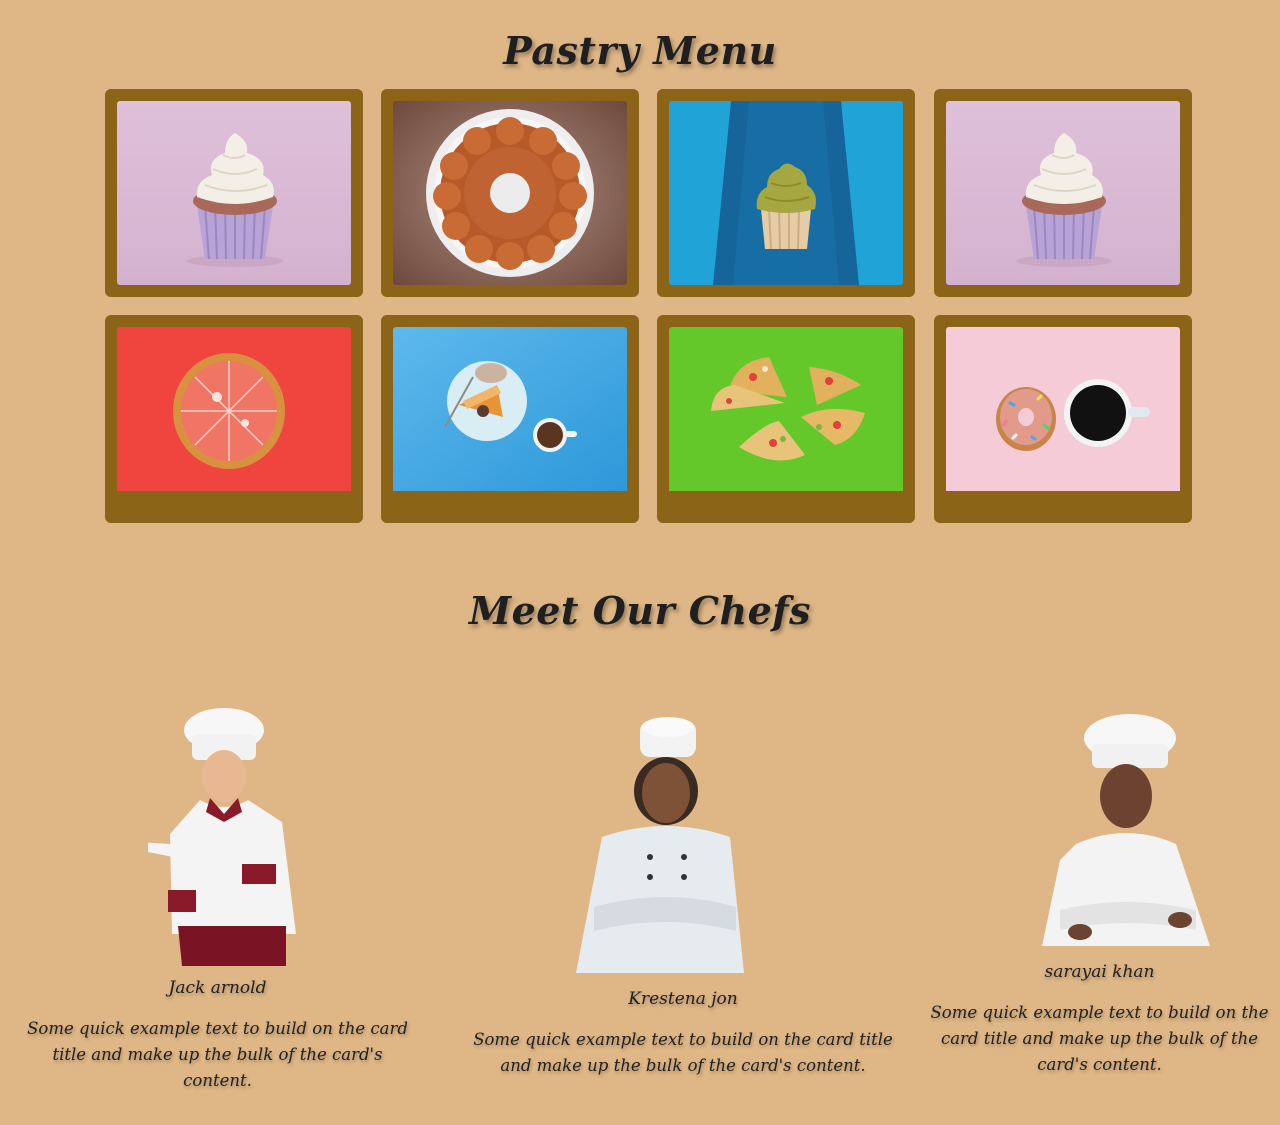 This screenshot has height=1125, width=1280. I want to click on chef-name: Jack arnold, so click(217, 988).